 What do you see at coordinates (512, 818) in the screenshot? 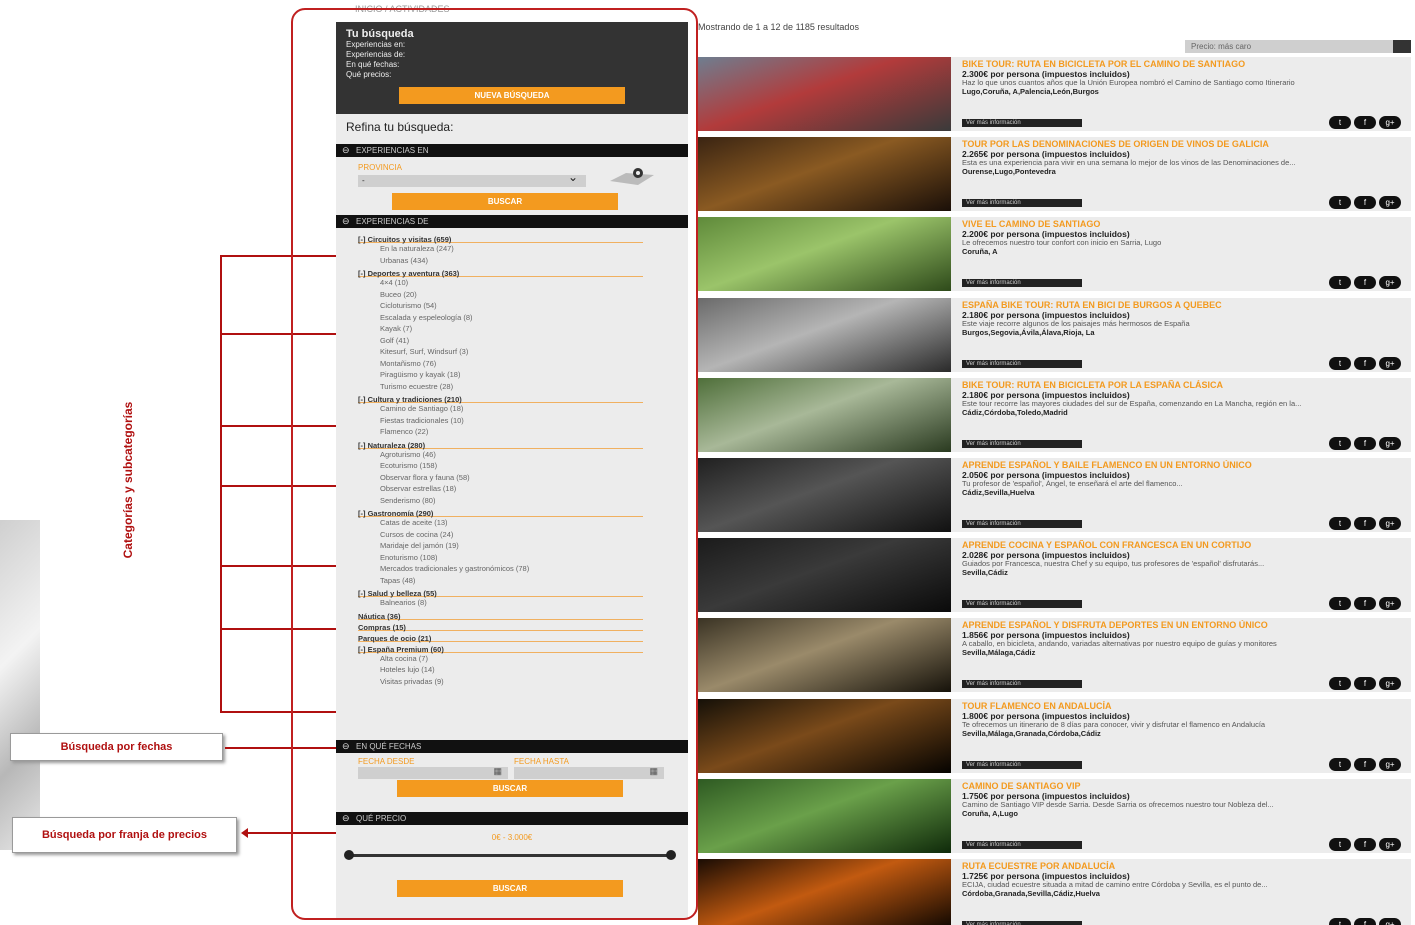
I see `section-precio: QUÉ PRECIO` at bounding box center [512, 818].